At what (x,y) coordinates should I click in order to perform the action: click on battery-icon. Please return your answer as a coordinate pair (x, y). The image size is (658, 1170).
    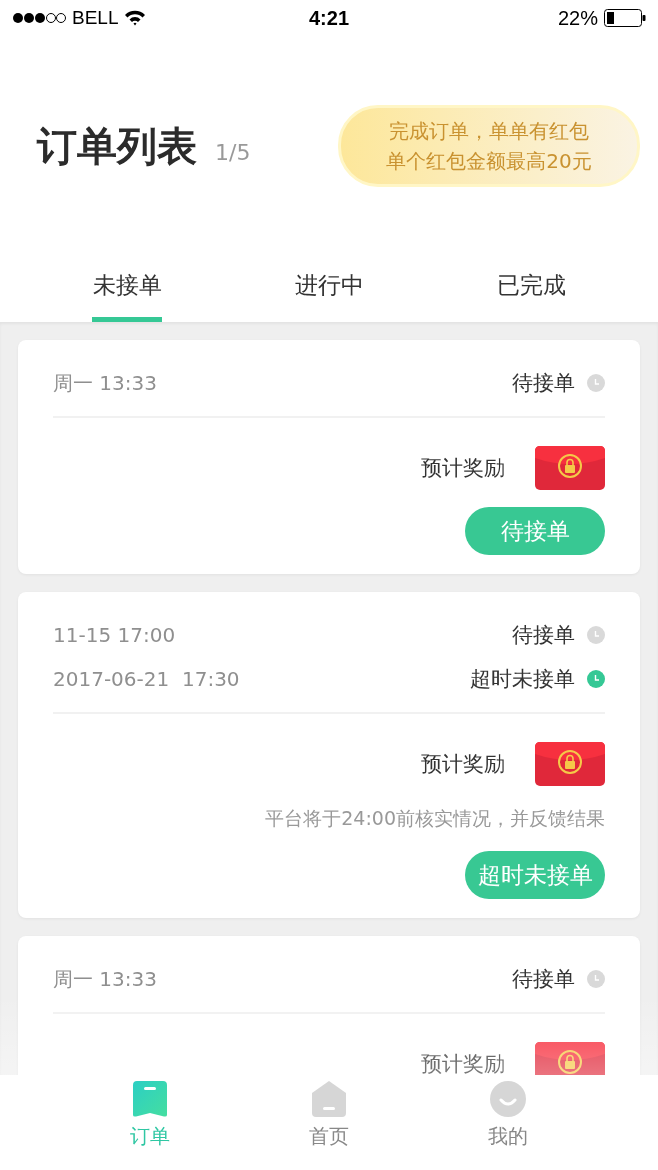
    Looking at the image, I should click on (625, 18).